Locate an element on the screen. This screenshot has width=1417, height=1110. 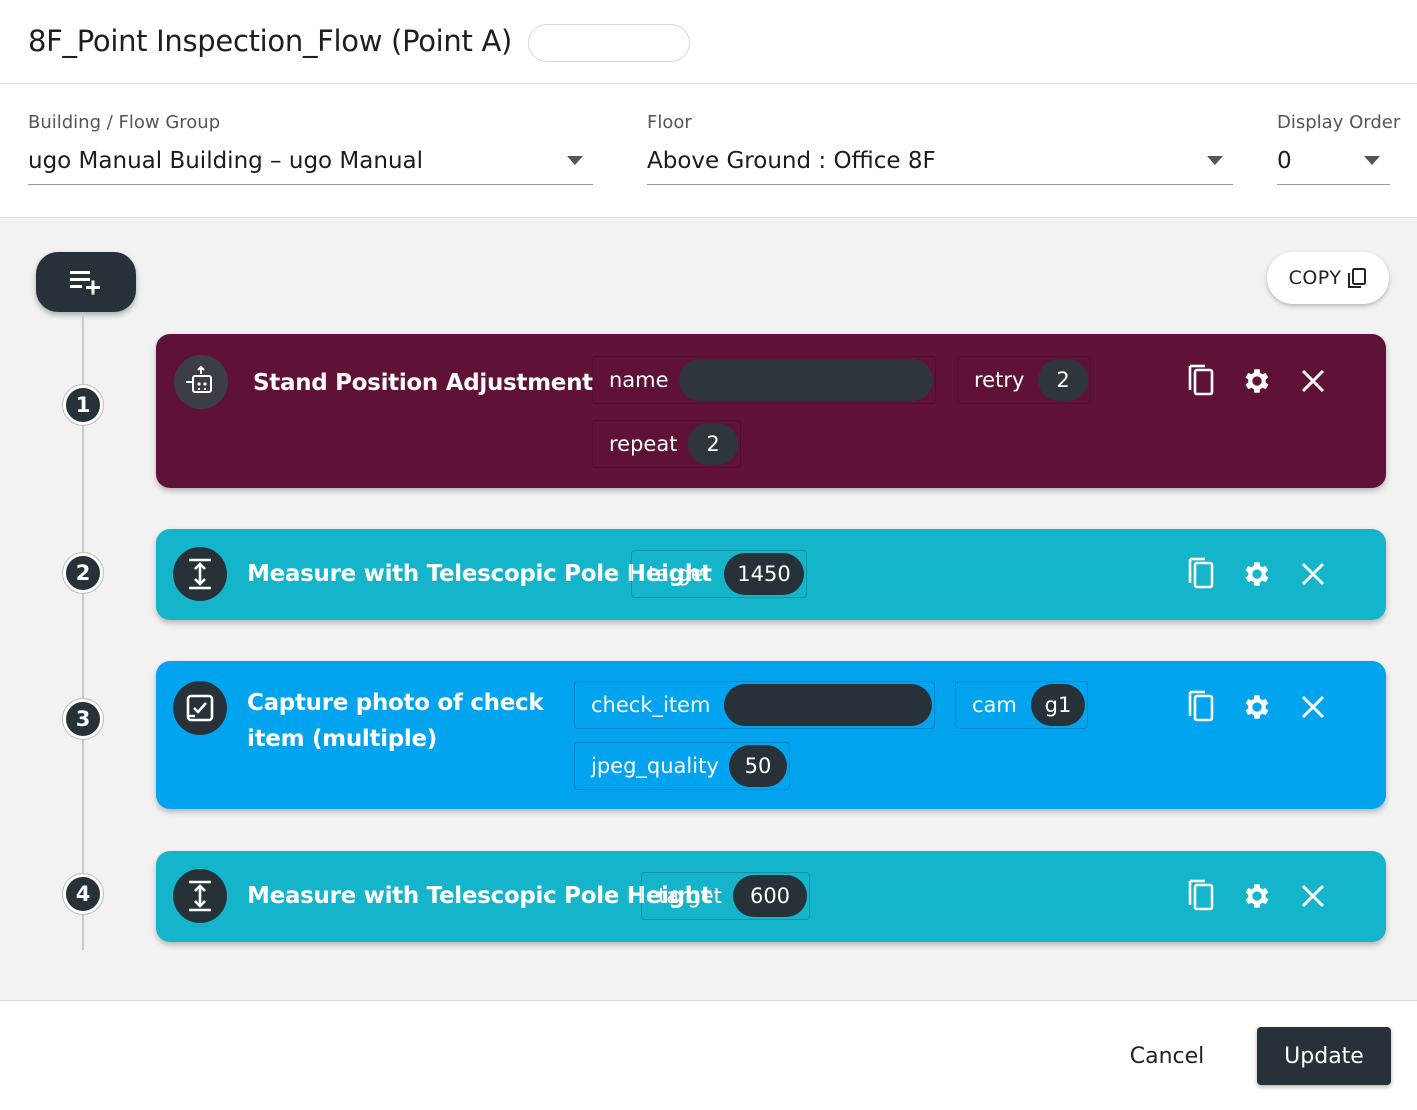
param-label: cam is located at coordinates (994, 705).